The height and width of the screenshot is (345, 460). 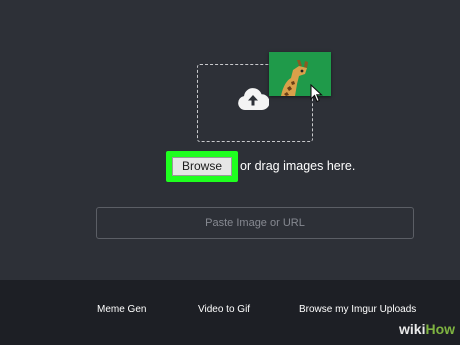 I want to click on footer-link-video-to-gif: Video to Gif, so click(x=224, y=309).